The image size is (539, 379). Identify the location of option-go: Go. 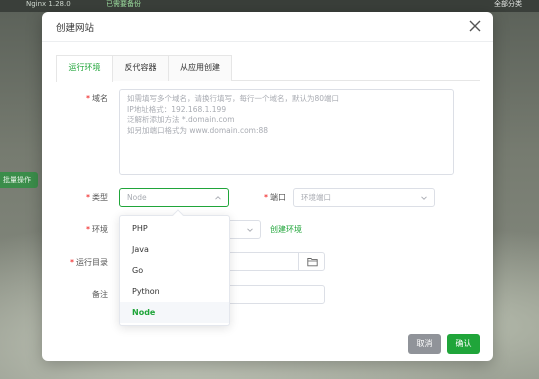
(174, 270).